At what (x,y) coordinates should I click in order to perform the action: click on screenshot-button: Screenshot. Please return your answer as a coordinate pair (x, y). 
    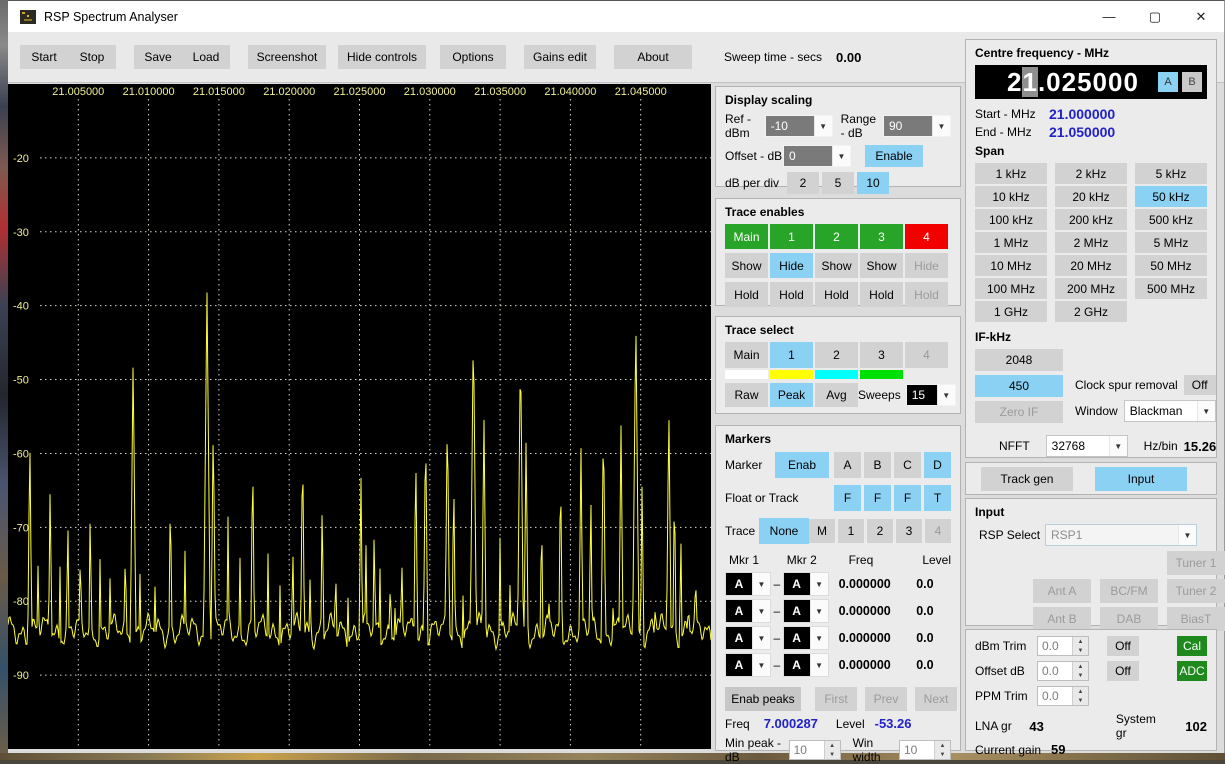
    Looking at the image, I should click on (287, 57).